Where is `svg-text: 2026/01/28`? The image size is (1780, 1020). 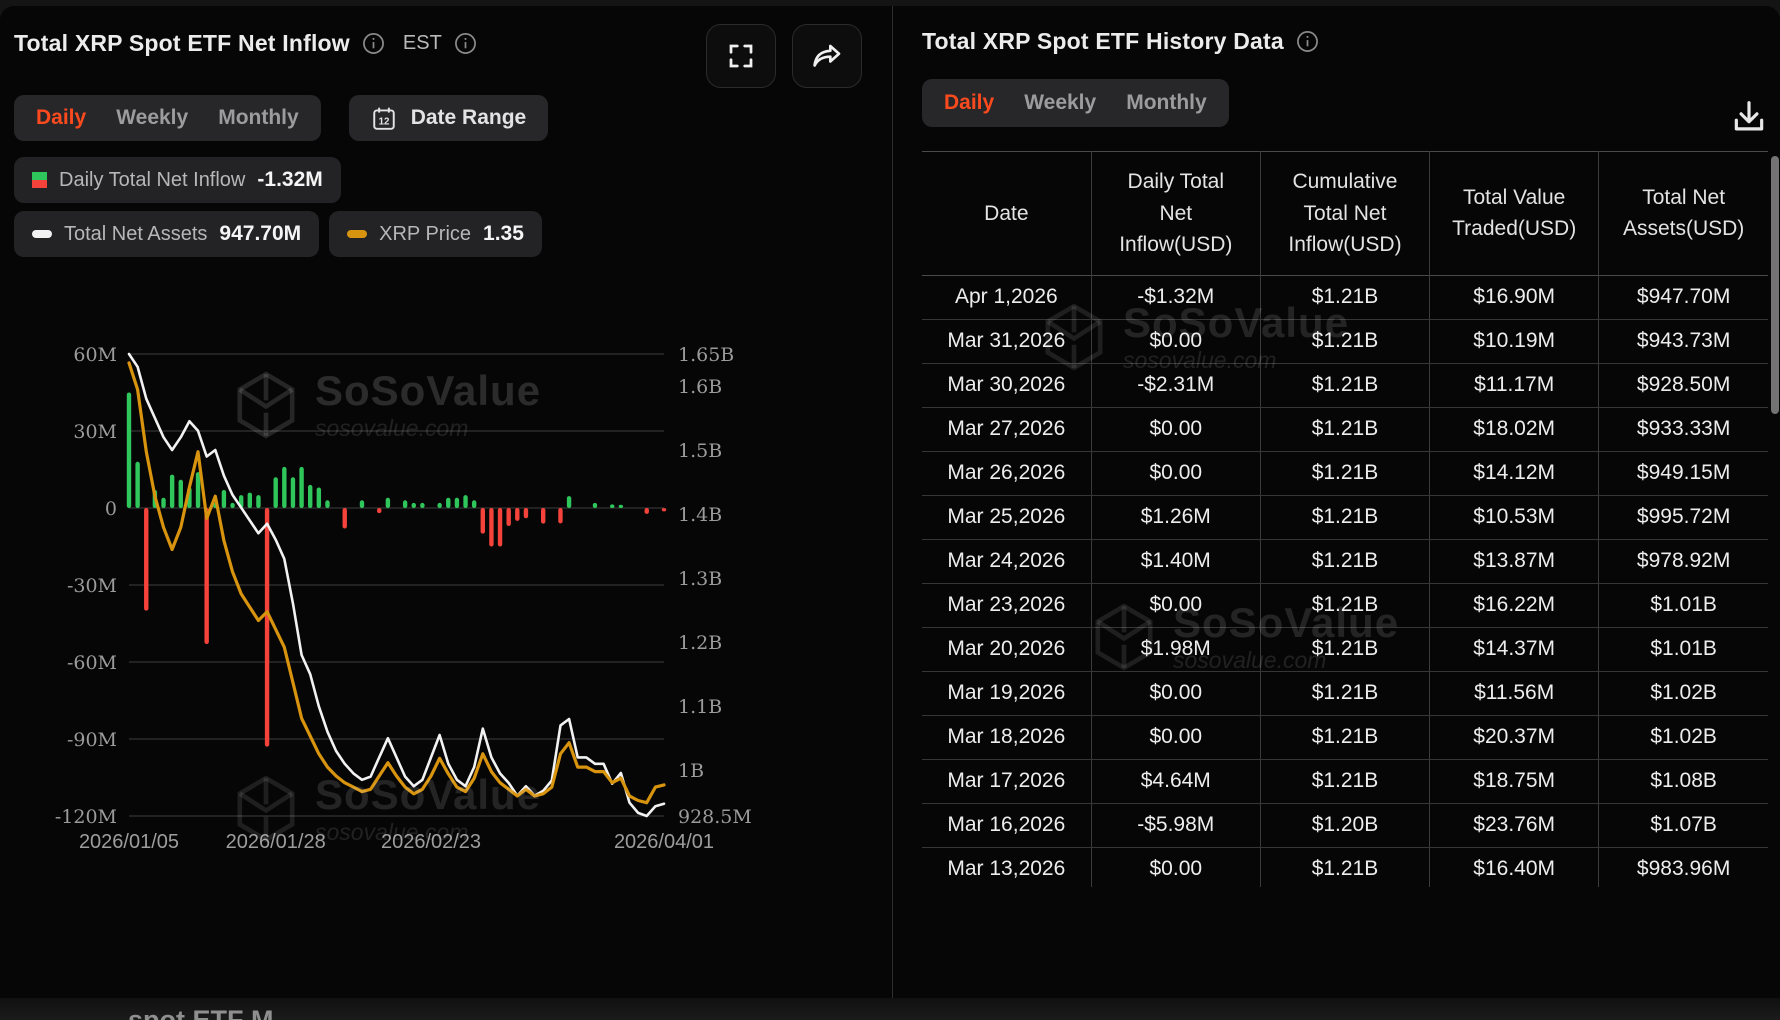 svg-text: 2026/01/28 is located at coordinates (276, 842).